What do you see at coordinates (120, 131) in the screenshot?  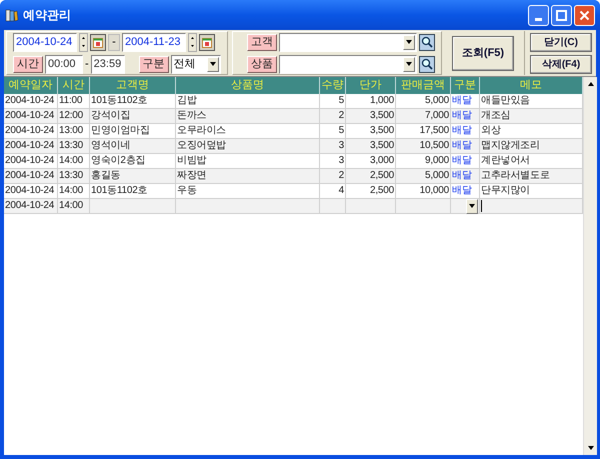 I see `table-cell: 민영이엄마집` at bounding box center [120, 131].